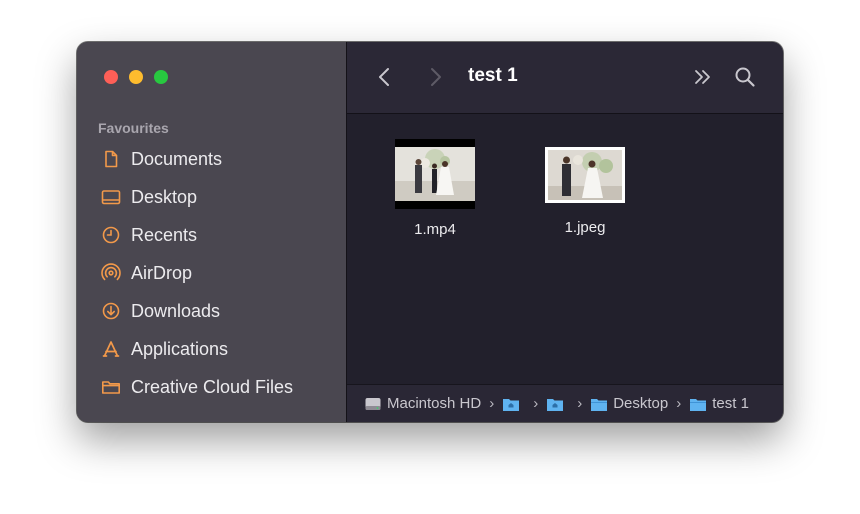  I want to click on sidebar-item-recents: Recents, so click(196, 235).